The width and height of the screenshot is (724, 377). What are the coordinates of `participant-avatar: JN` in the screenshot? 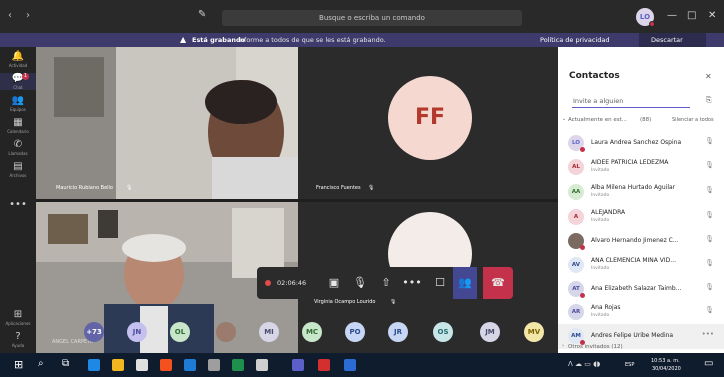 It's located at (137, 332).